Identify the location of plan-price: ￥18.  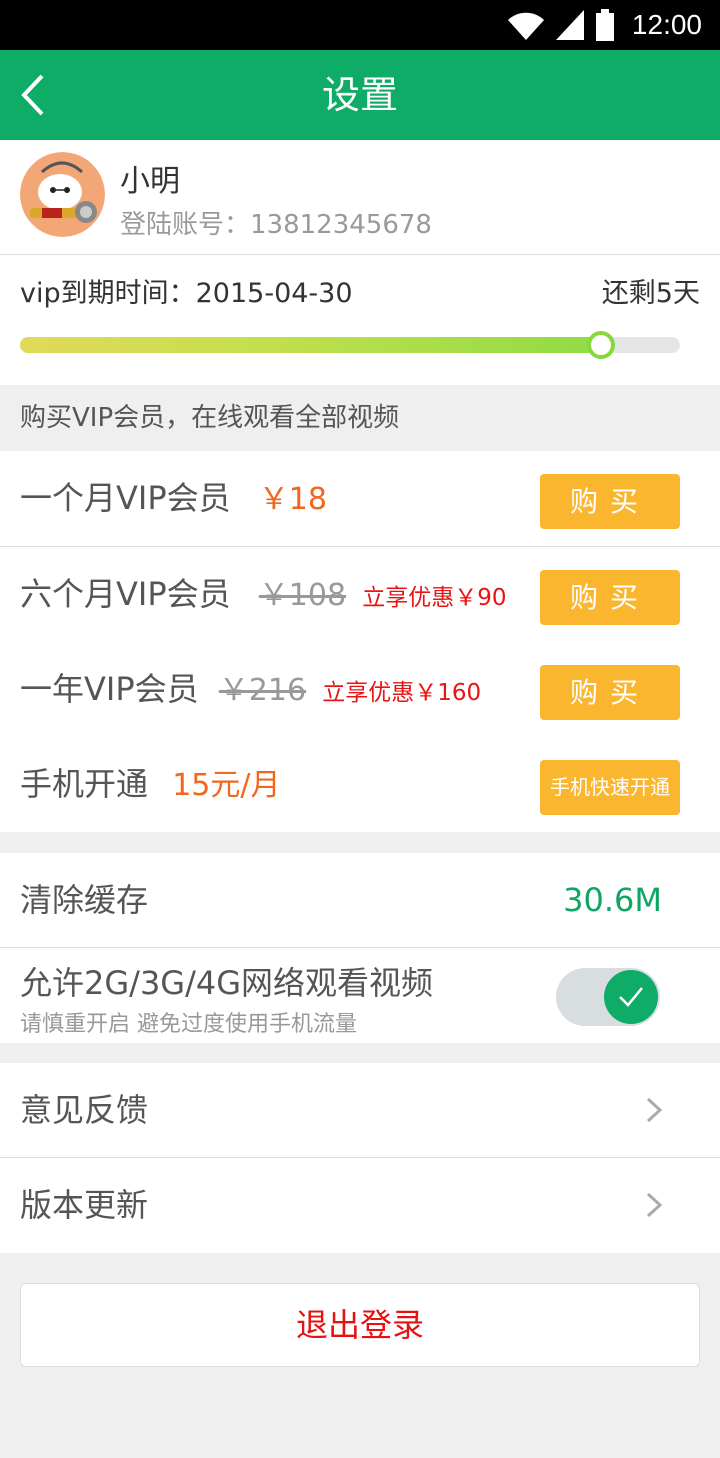
(292, 499).